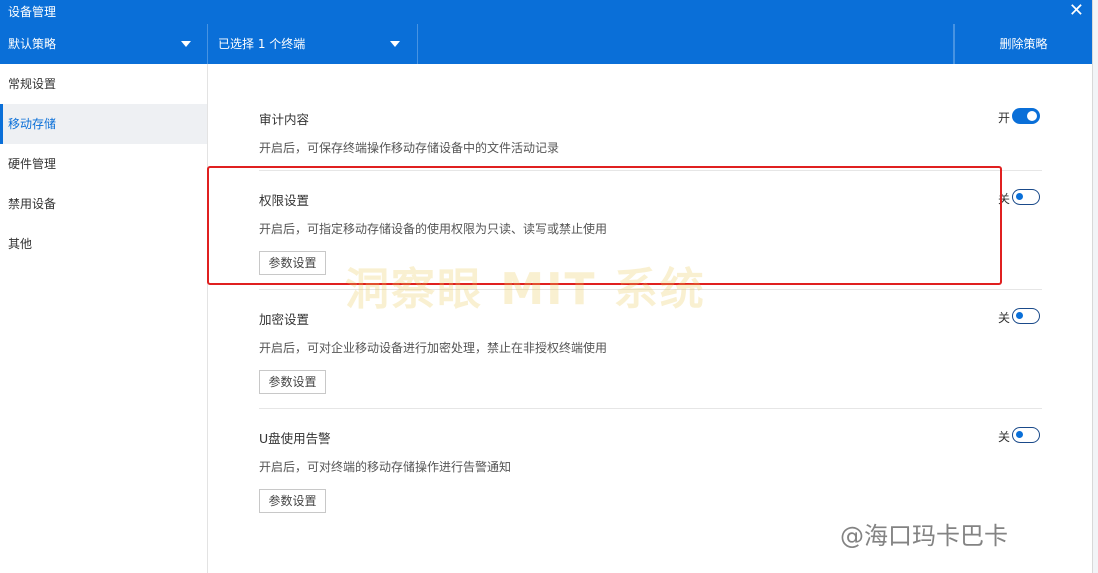 The width and height of the screenshot is (1098, 573). What do you see at coordinates (409, 148) in the screenshot?
I see `section-description: 开启后，可保存终端操作移动存储设备中的文件活动记录` at bounding box center [409, 148].